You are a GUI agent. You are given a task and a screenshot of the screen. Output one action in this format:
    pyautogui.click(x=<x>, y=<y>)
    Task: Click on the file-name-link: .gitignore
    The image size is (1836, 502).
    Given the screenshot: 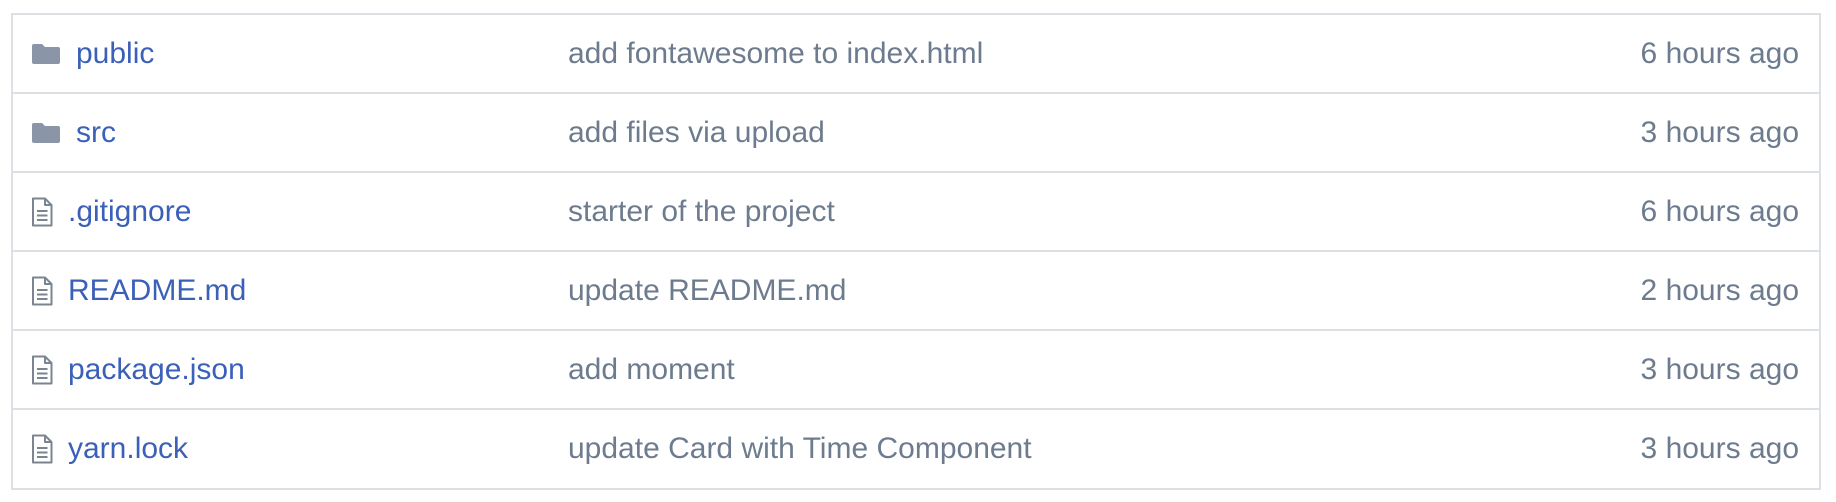 What is the action you would take?
    pyautogui.click(x=129, y=212)
    